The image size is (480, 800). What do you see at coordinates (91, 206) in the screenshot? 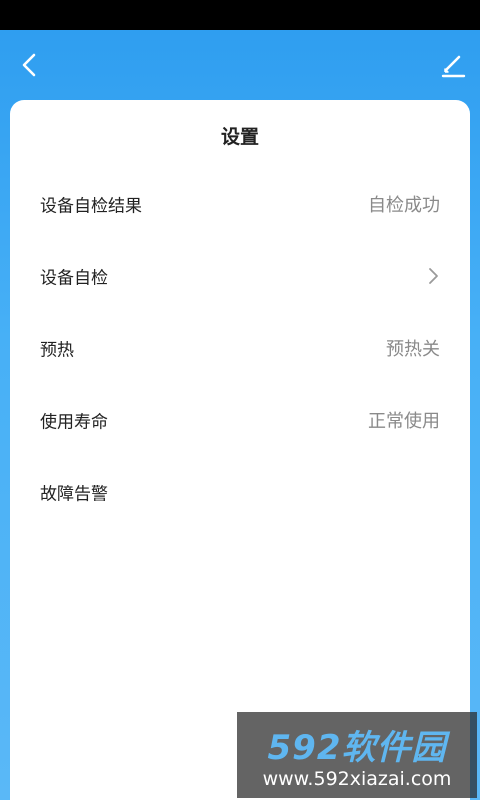
I see `row-label: 设备自检结果` at bounding box center [91, 206].